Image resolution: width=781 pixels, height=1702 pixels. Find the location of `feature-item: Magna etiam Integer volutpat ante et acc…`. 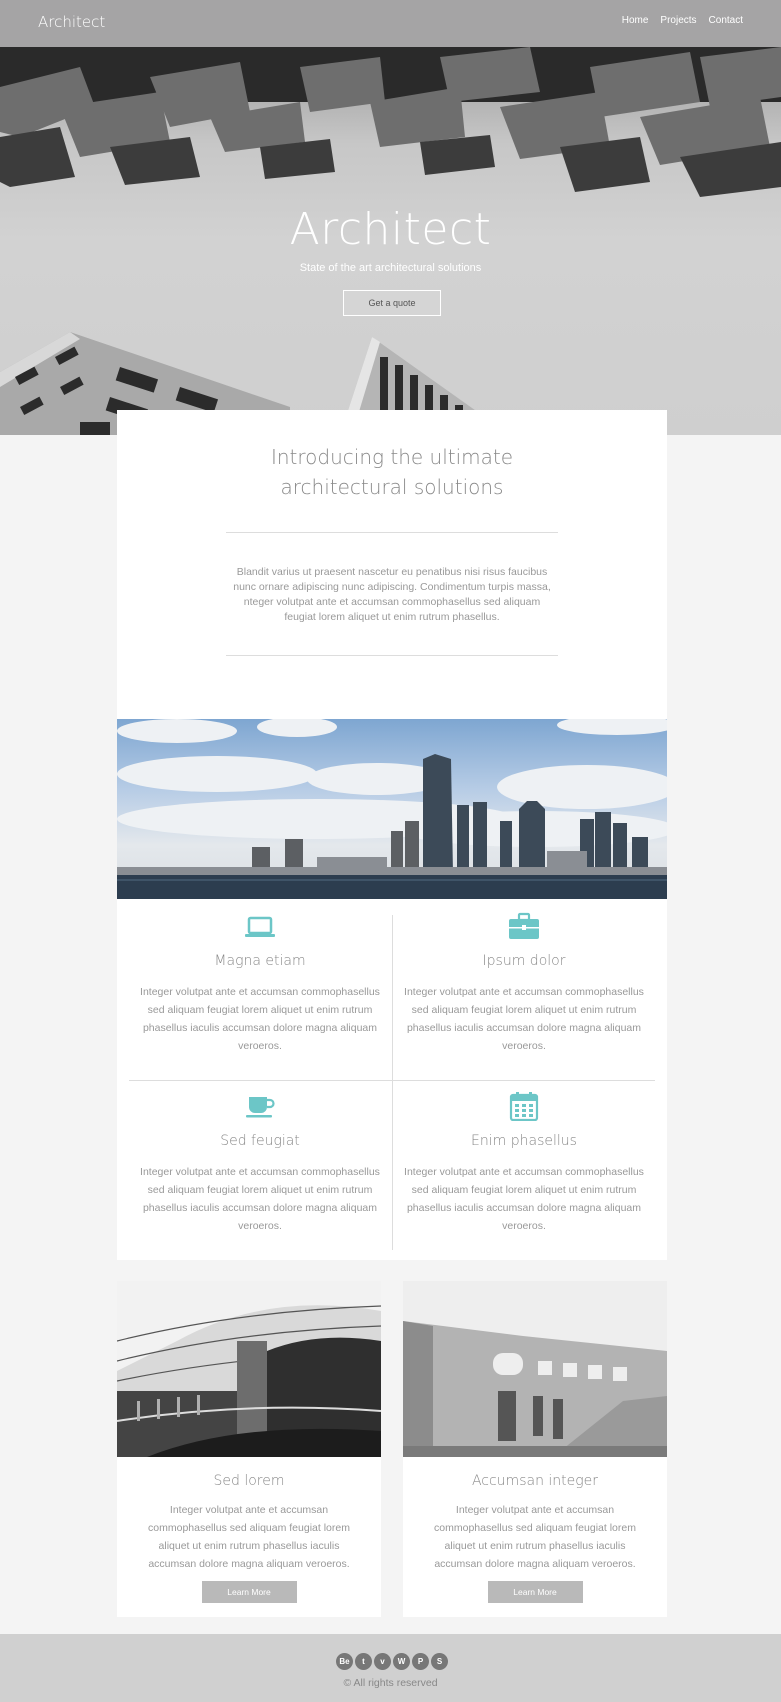

feature-item: Magna etiam Integer volutpat ante et acc… is located at coordinates (260, 983).